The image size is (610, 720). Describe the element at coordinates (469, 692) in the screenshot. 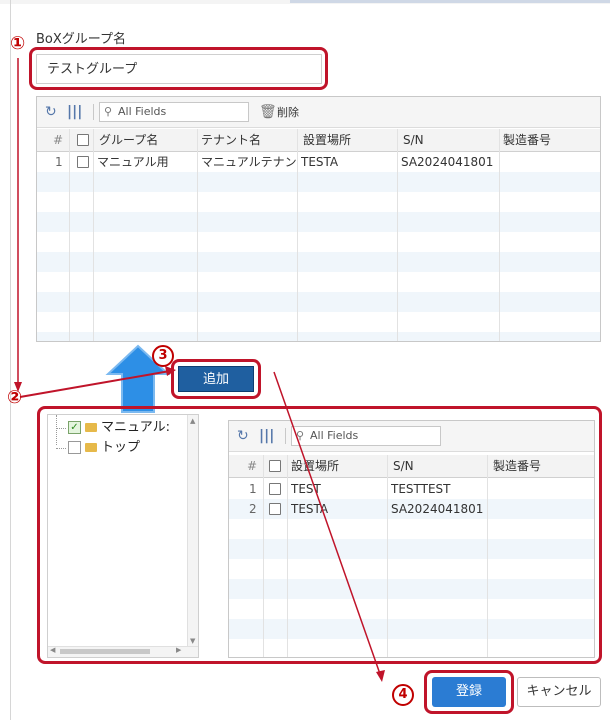

I see `register-button: 登録` at that location.